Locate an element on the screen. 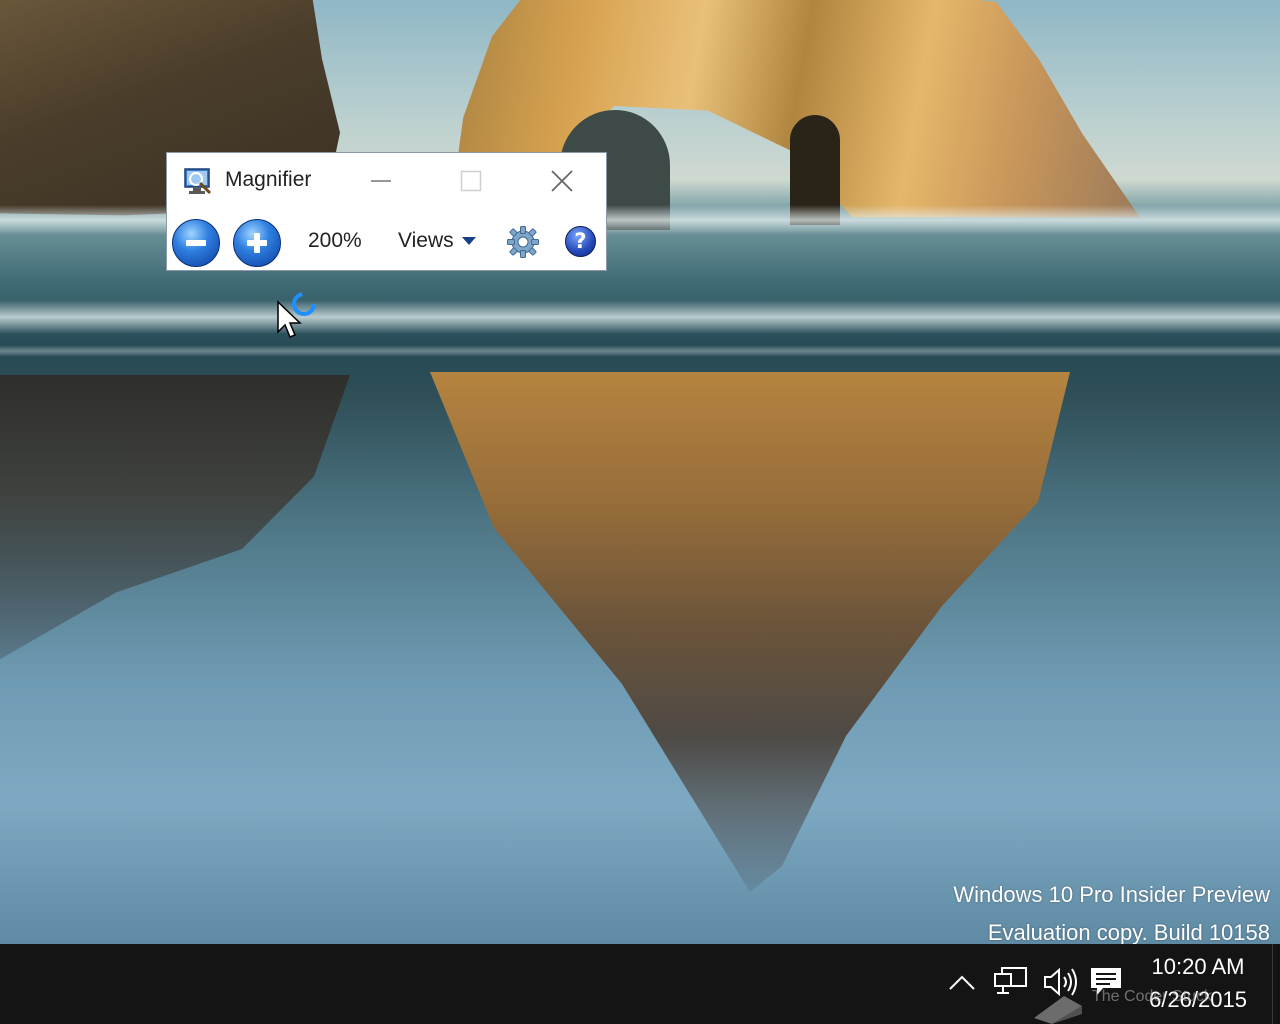 The height and width of the screenshot is (1024, 1280). zoom-level-value: 200% is located at coordinates (335, 240).